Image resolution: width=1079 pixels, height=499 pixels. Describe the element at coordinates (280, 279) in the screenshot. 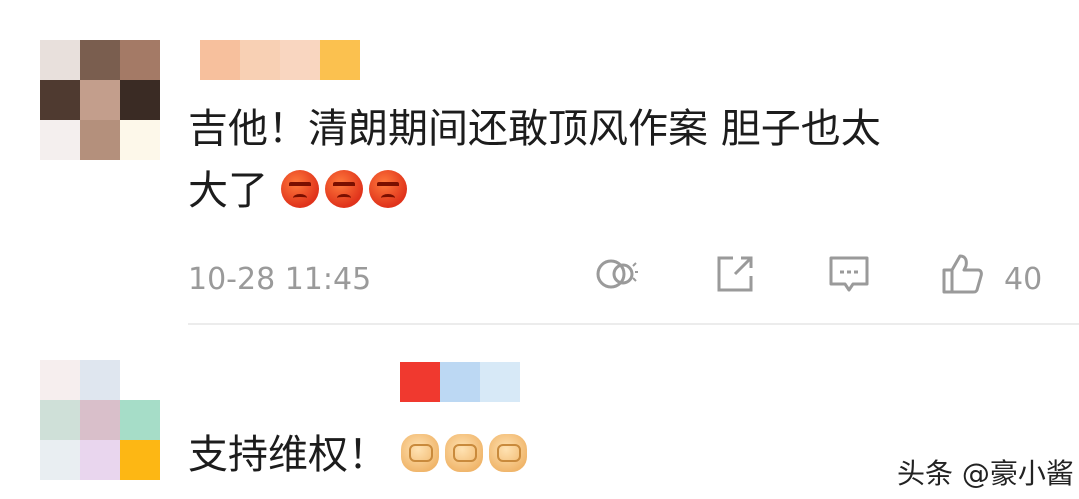

I see `timestamp: 10-28 11:45` at that location.